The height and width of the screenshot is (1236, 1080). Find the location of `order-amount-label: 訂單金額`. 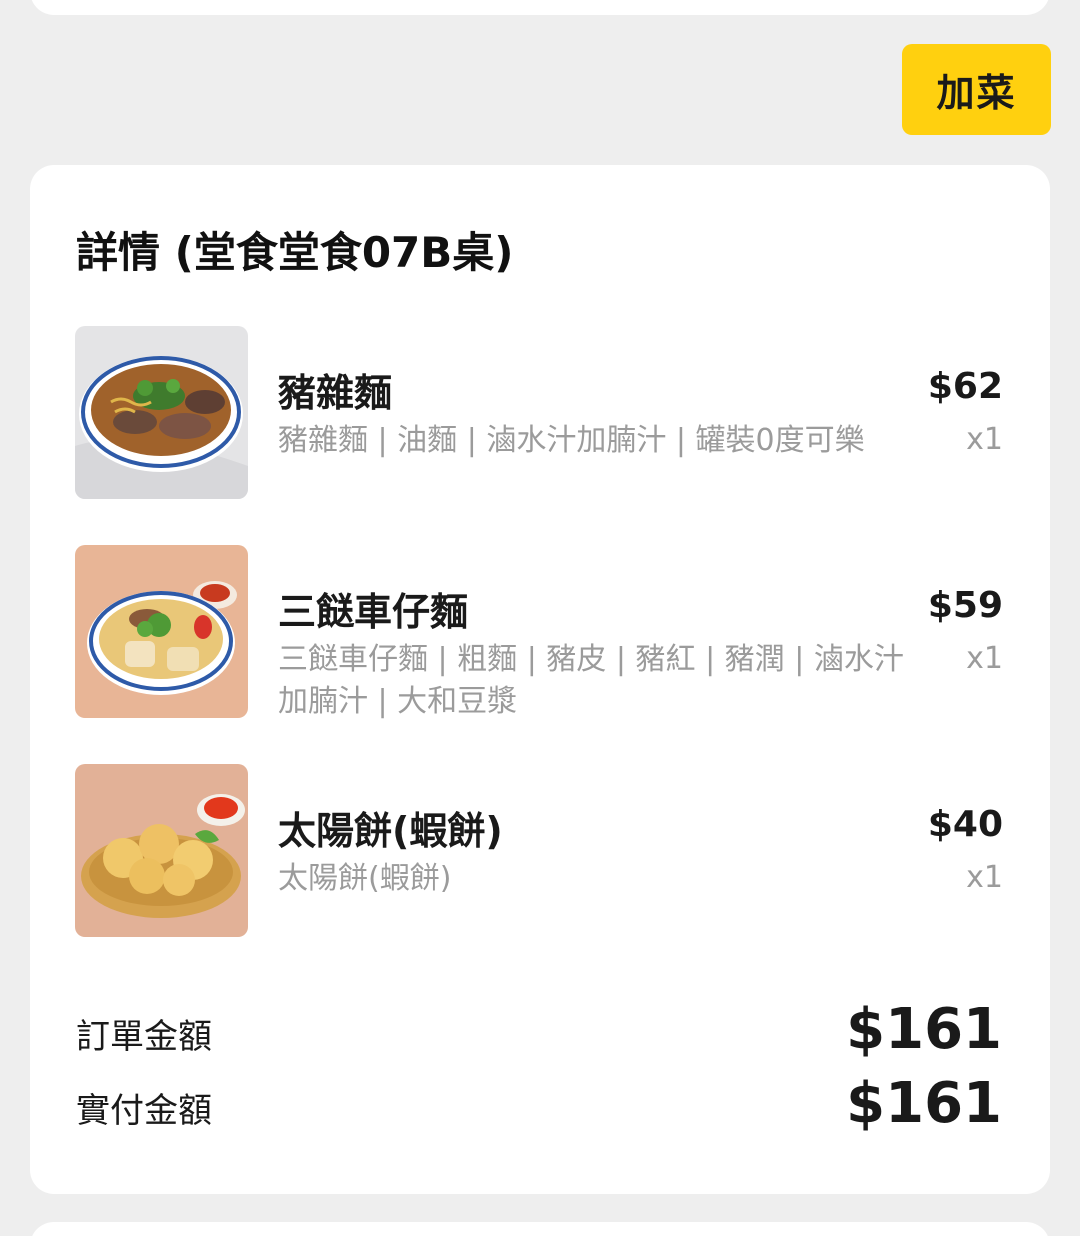

order-amount-label: 訂單金額 is located at coordinates (144, 1037).